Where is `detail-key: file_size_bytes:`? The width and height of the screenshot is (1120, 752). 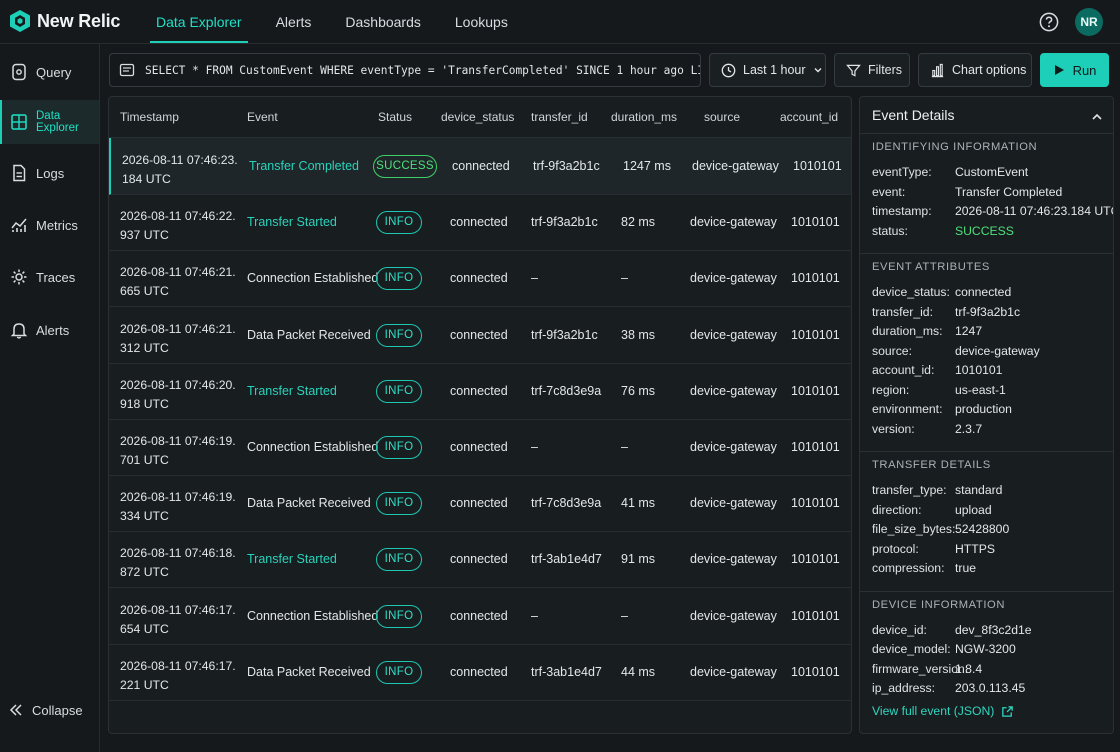
detail-key: file_size_bytes: is located at coordinates (914, 529).